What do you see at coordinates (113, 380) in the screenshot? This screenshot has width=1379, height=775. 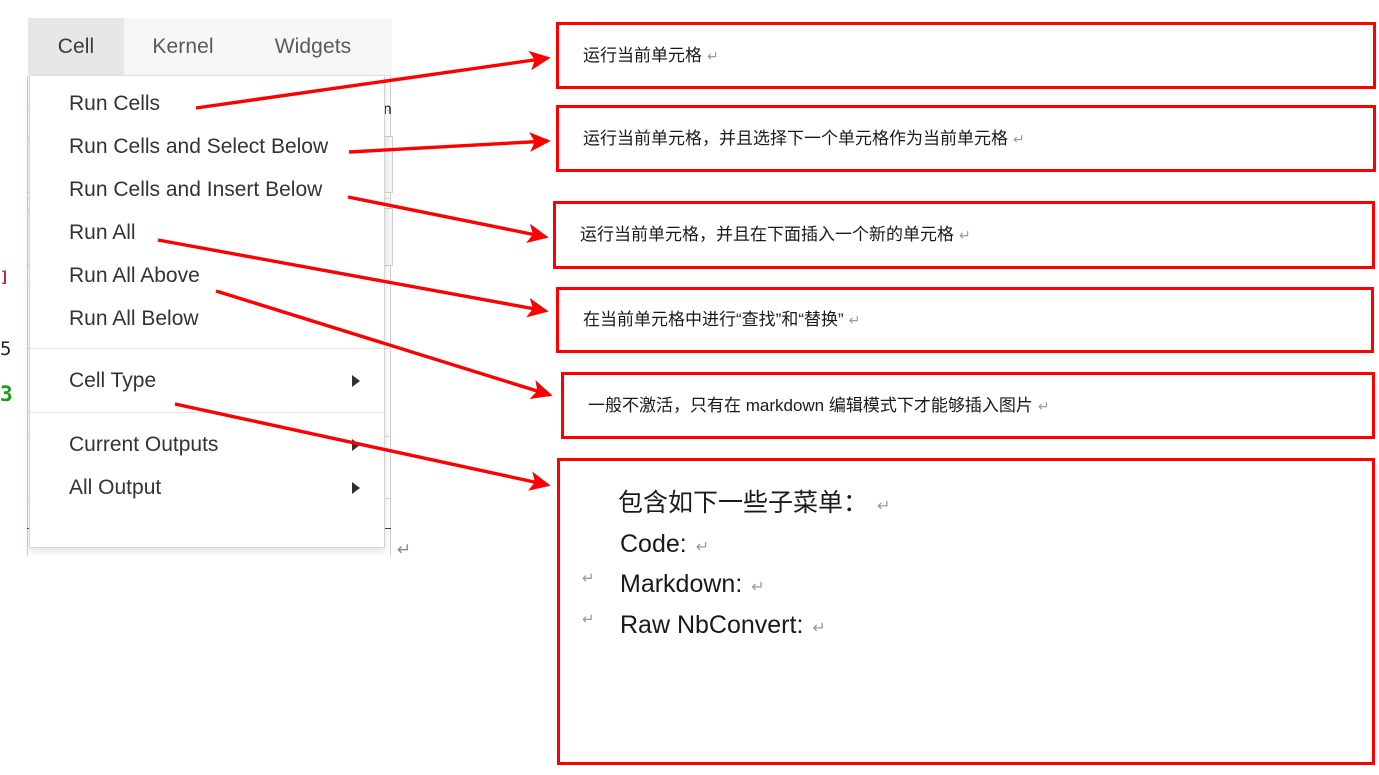 I see `menu-item-cell-type-label: Cell Type` at bounding box center [113, 380].